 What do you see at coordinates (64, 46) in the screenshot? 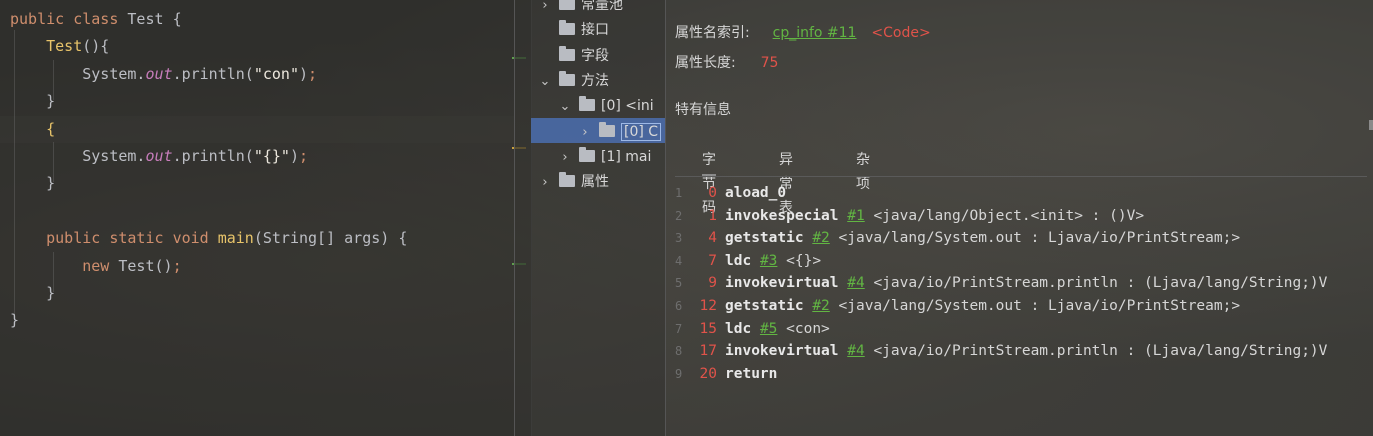
I see `code-token: Test` at bounding box center [64, 46].